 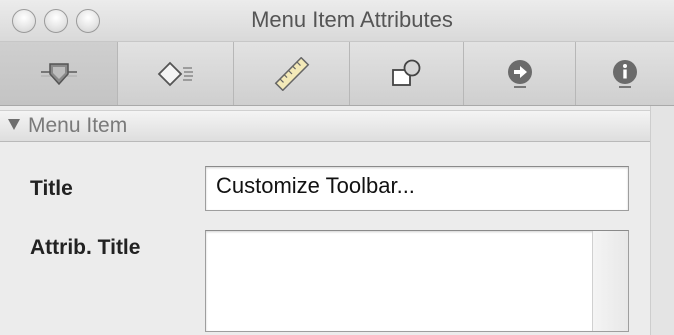 I want to click on tab-attributes, so click(x=59, y=73).